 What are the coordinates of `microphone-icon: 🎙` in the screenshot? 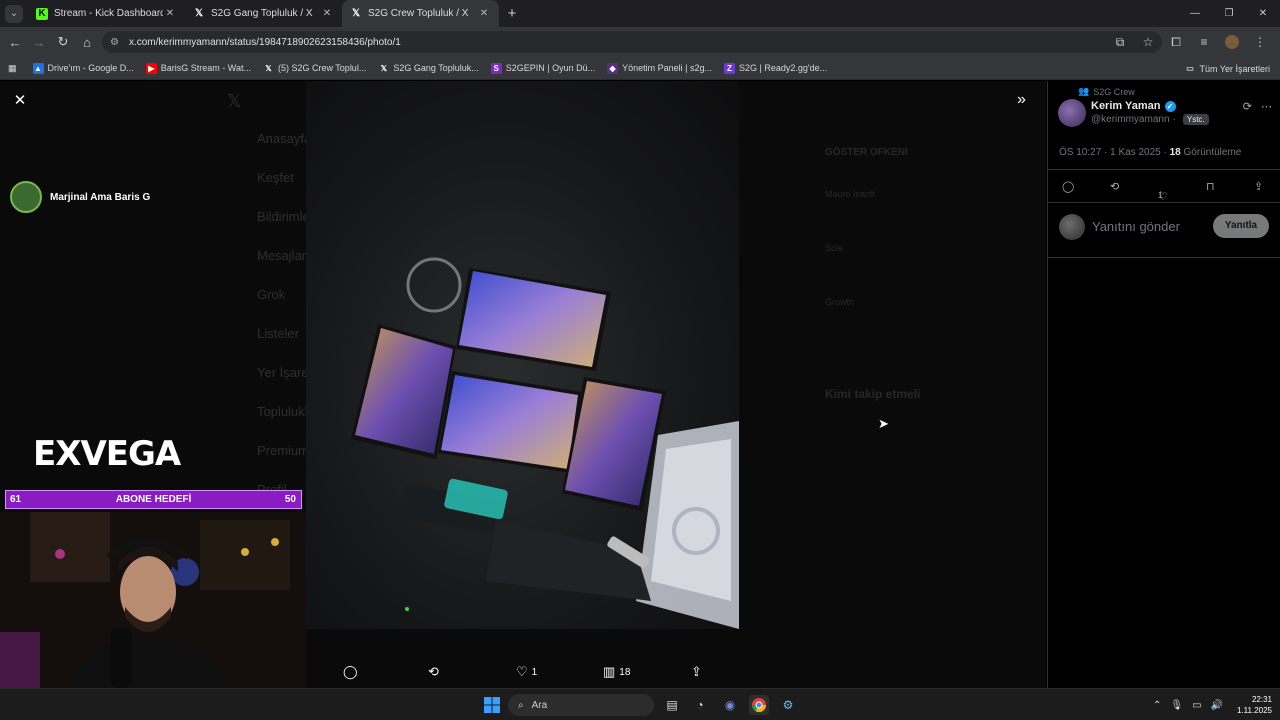 It's located at (1176, 705).